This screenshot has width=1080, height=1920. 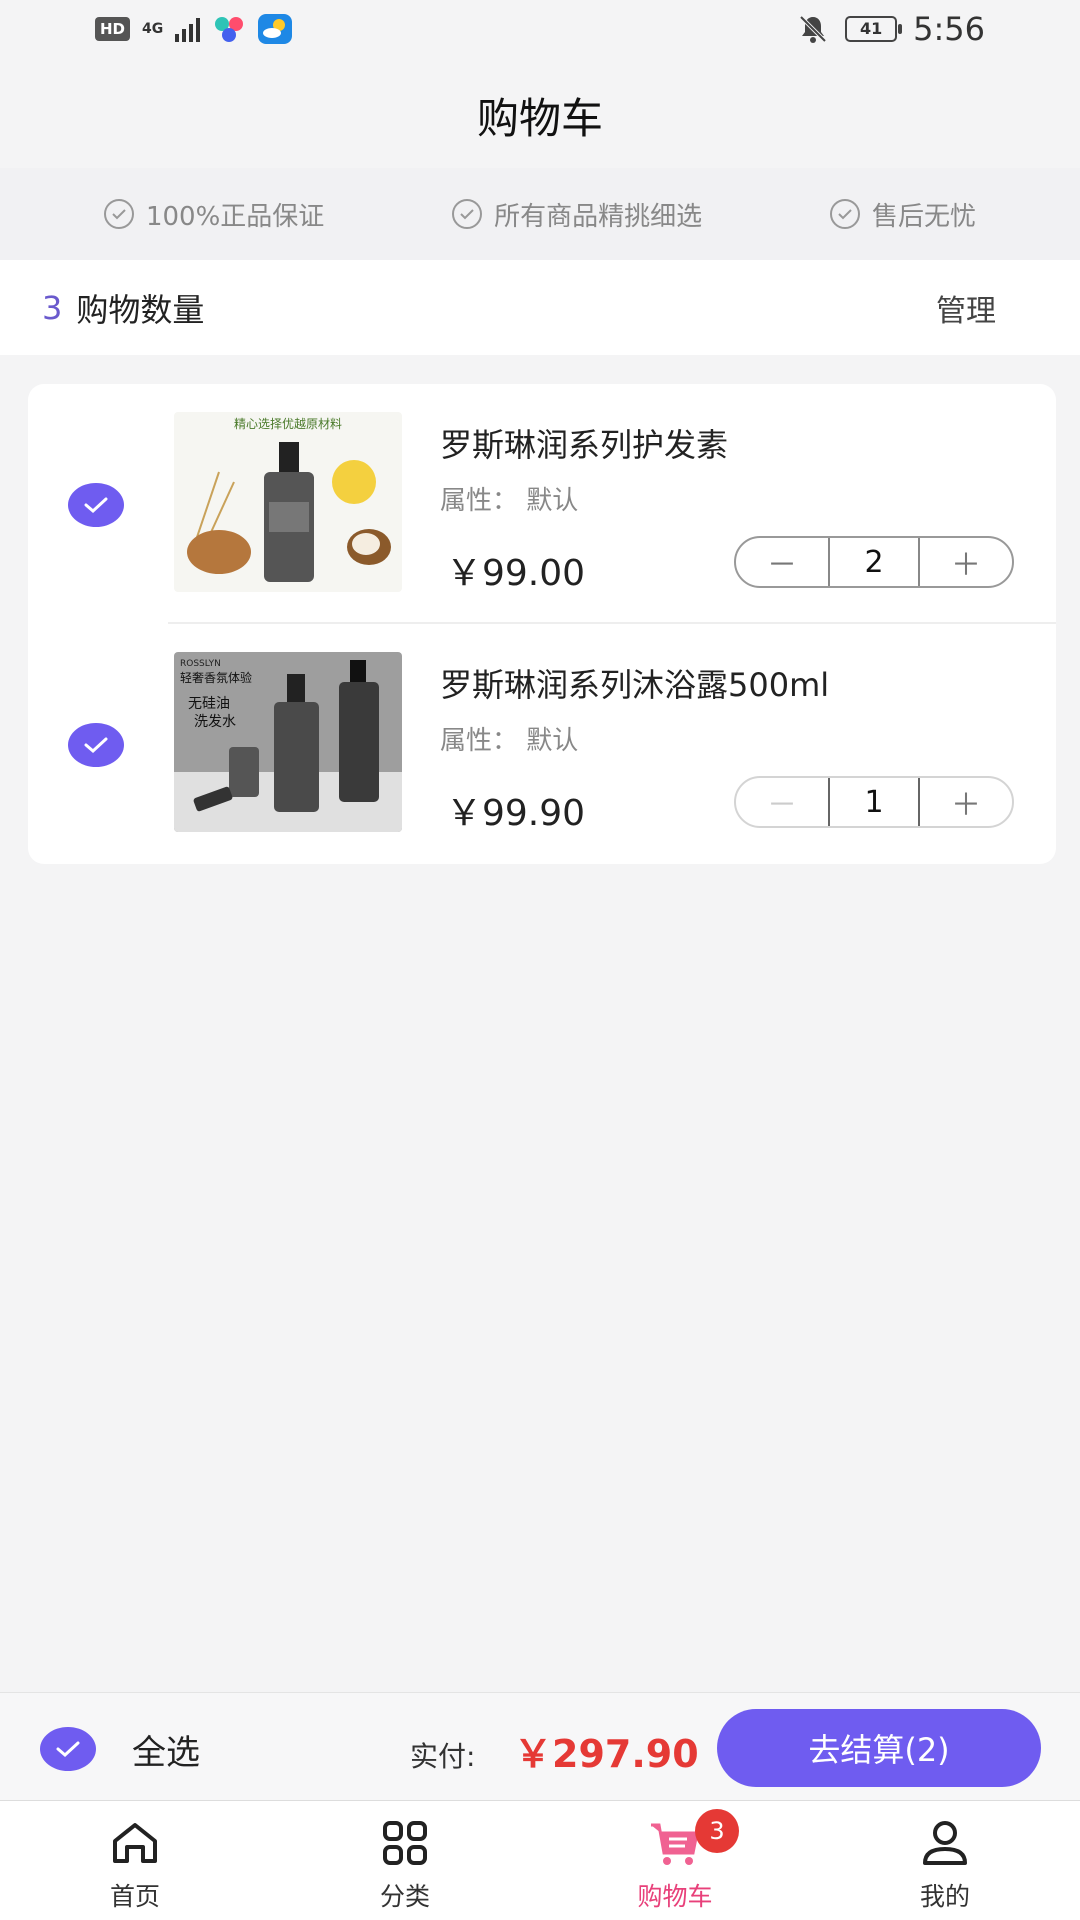 What do you see at coordinates (200, 664) in the screenshot?
I see `product-image-brand: ROSSLYN` at bounding box center [200, 664].